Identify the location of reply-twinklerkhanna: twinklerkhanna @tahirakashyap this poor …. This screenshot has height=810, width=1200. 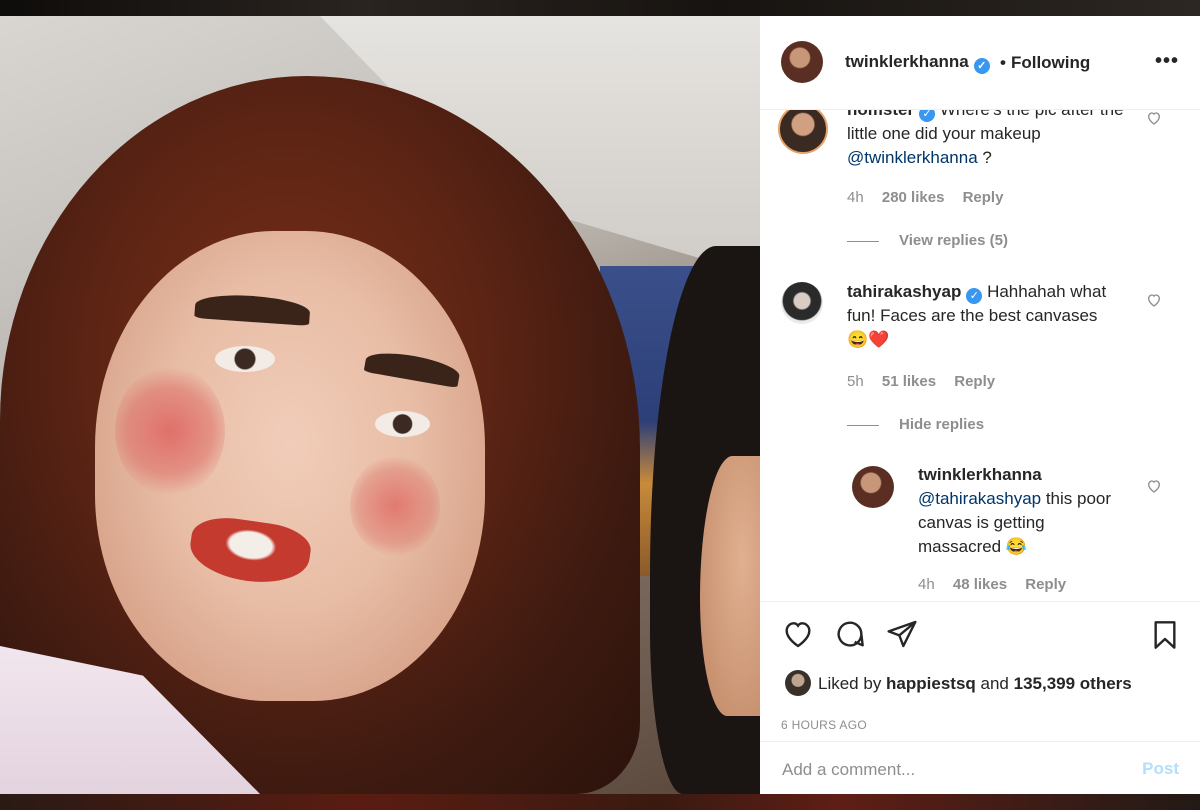
(980, 532).